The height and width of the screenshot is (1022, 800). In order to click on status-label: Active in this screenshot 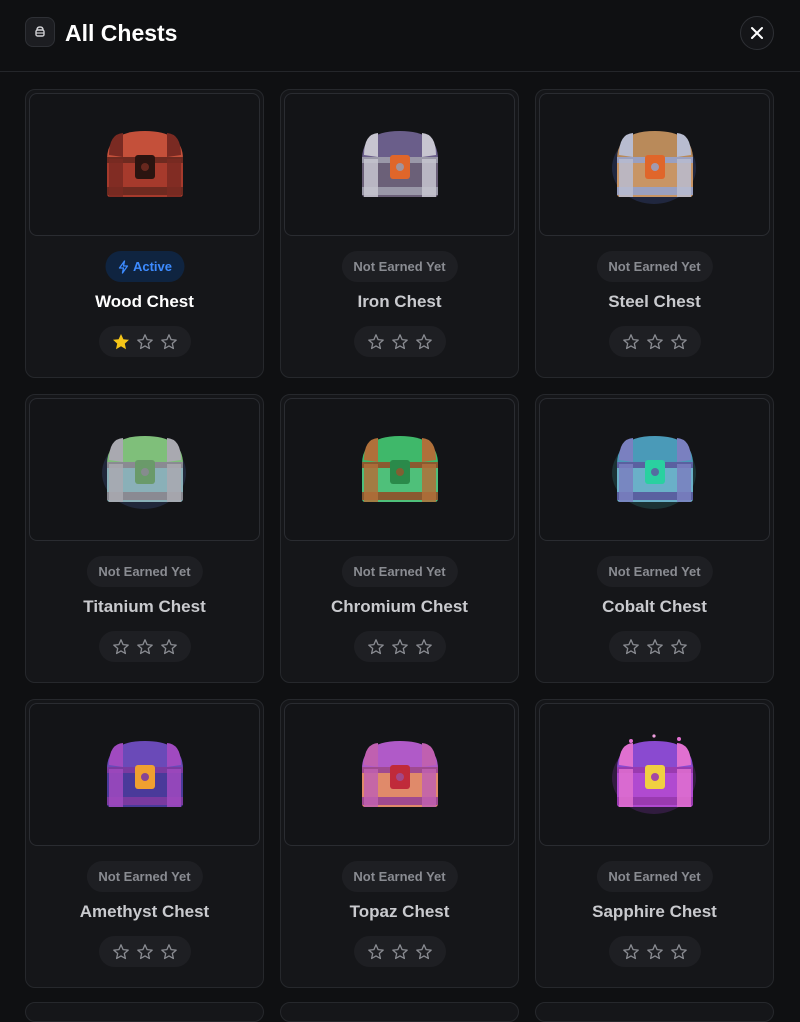, I will do `click(152, 266)`.